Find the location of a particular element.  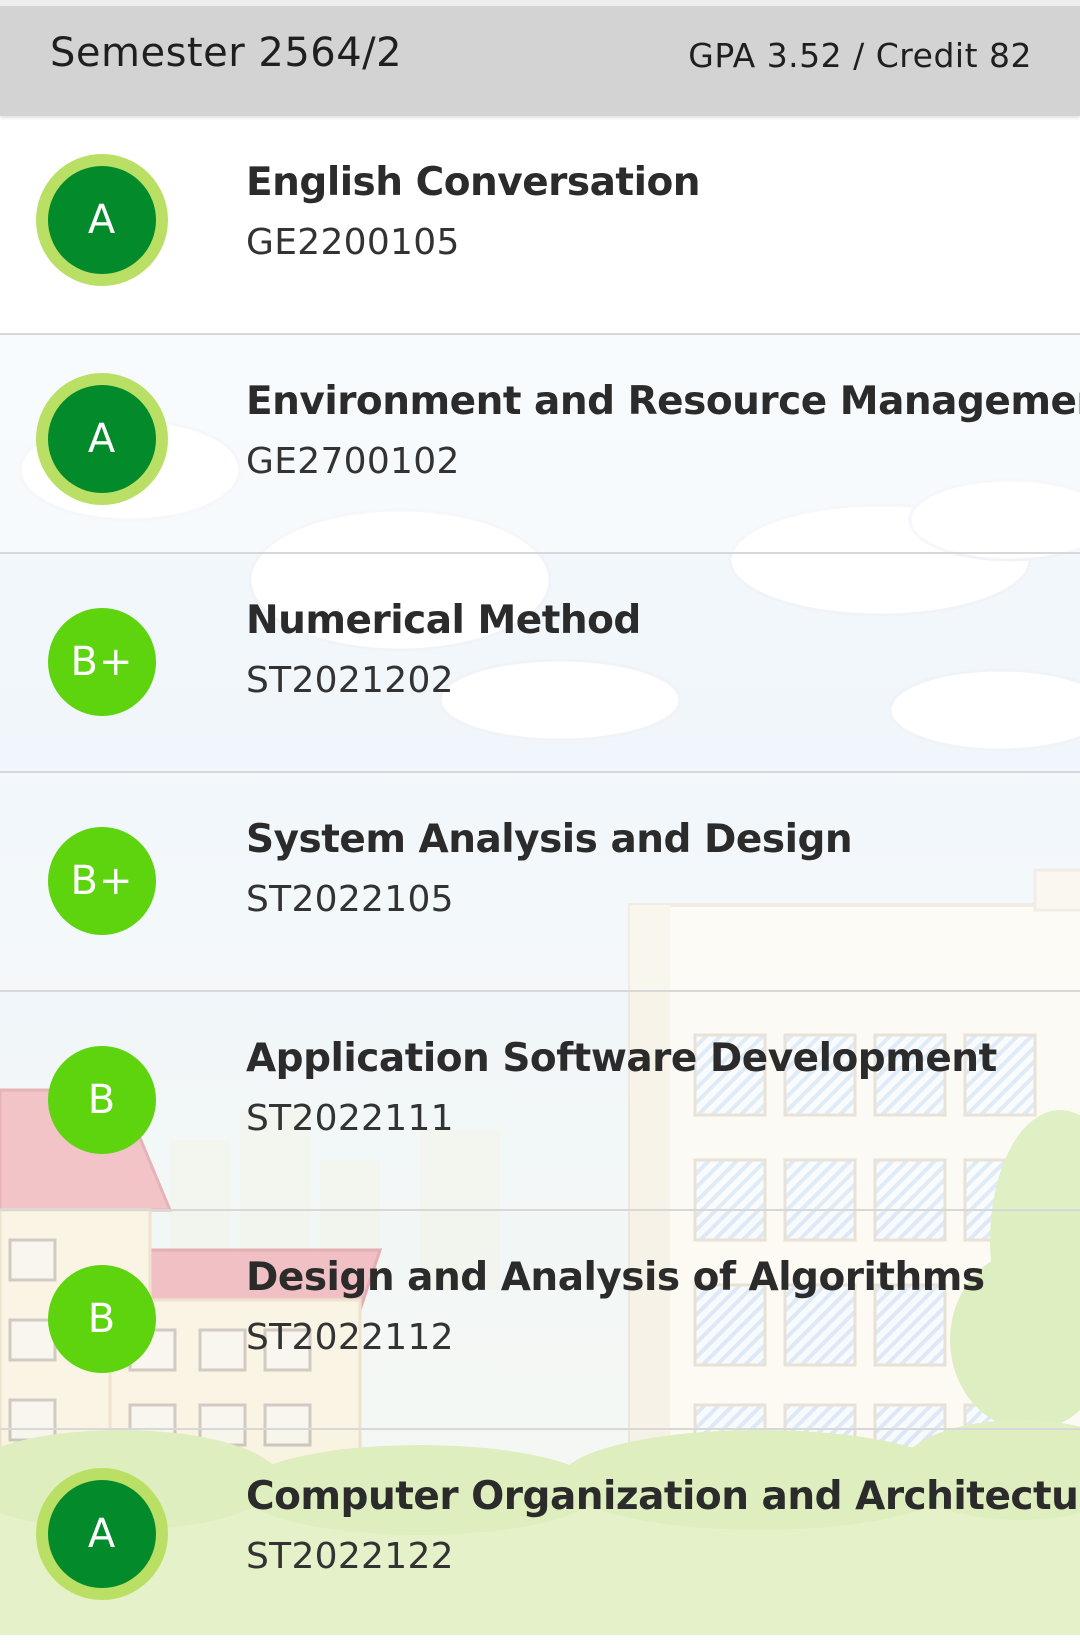

course-code: GE2200105 is located at coordinates (353, 242).